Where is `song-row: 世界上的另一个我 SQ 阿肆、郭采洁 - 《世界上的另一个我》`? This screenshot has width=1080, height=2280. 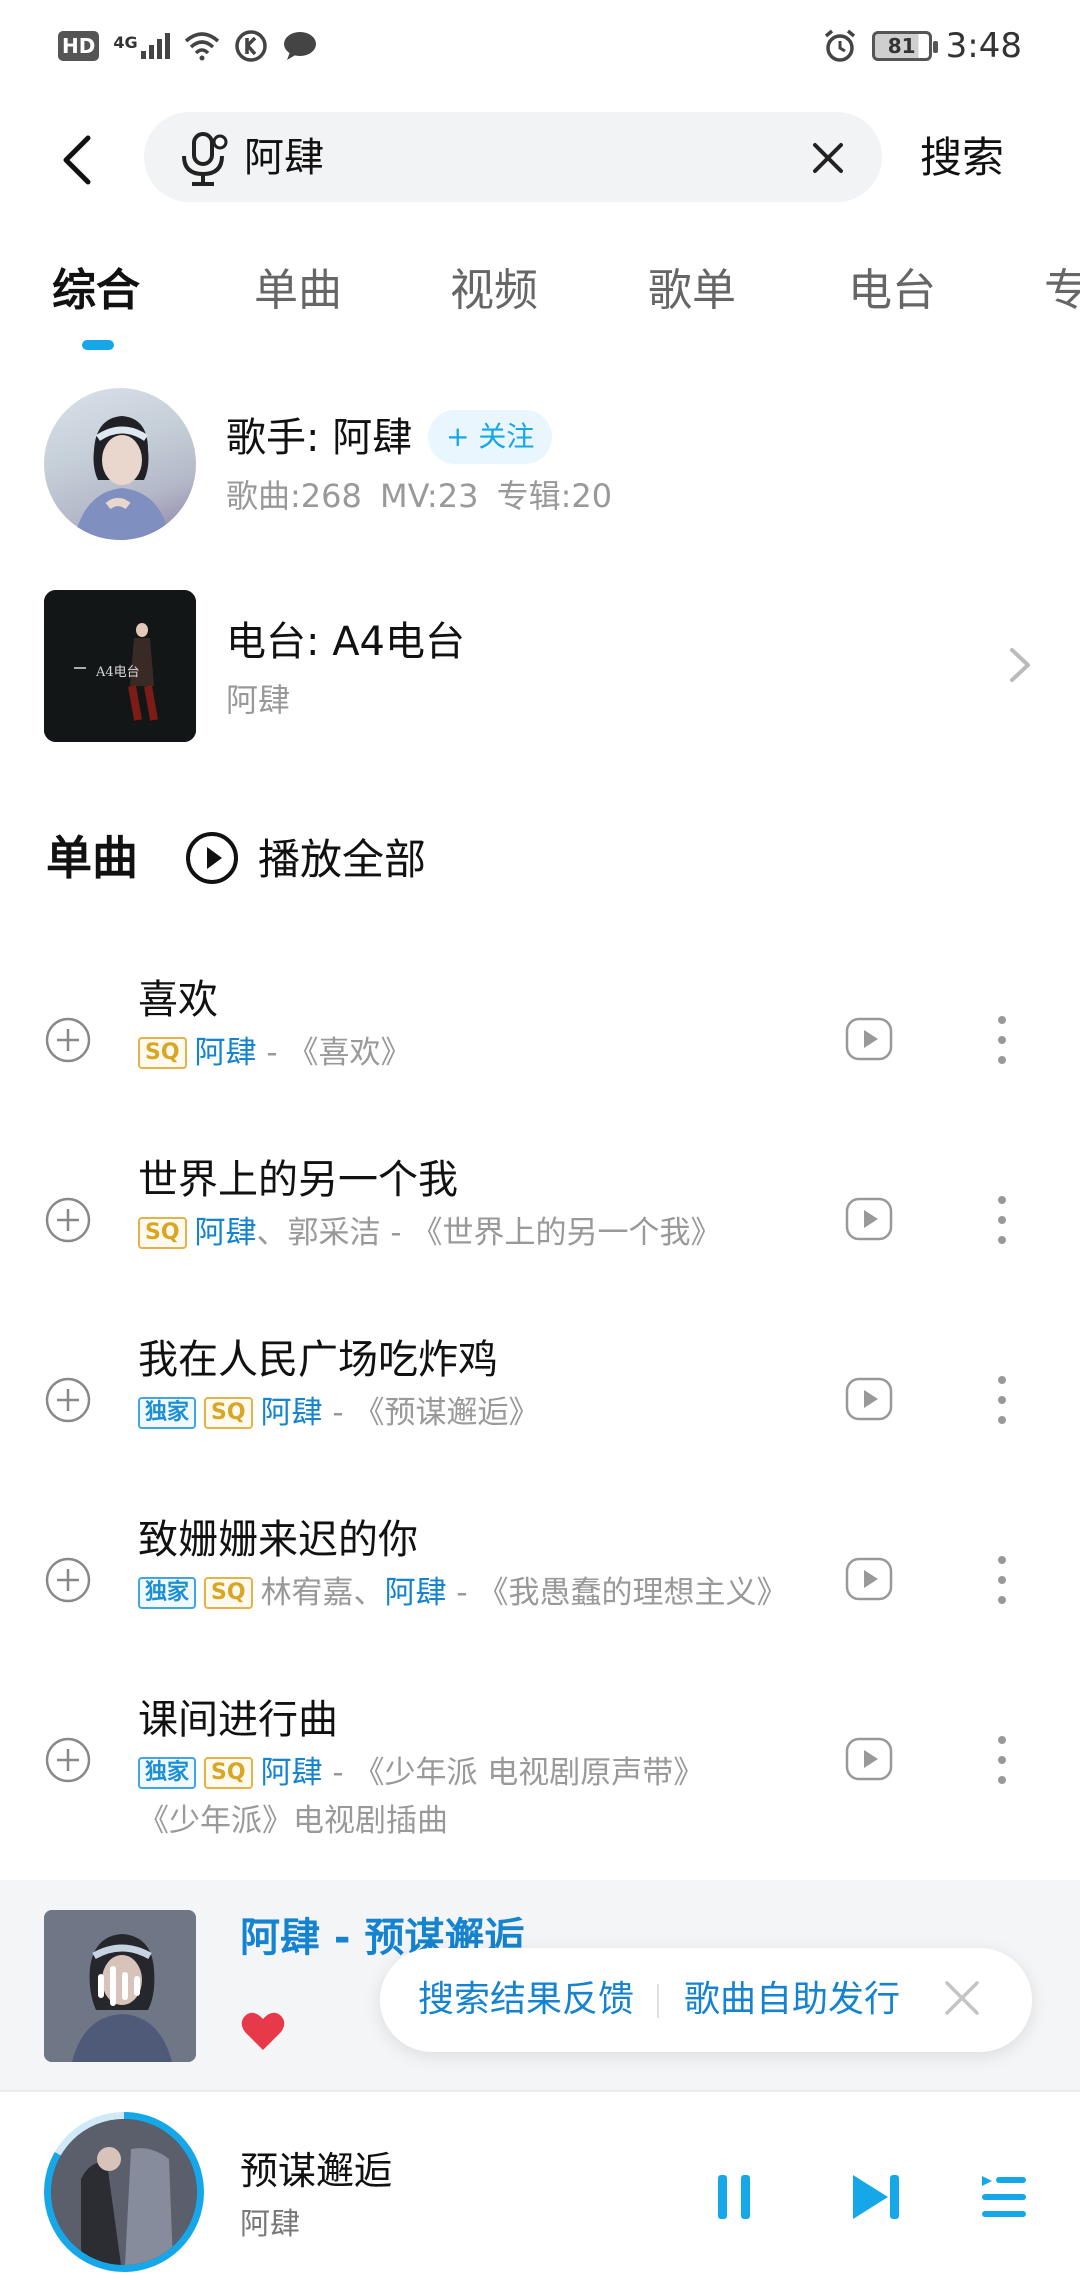 song-row: 世界上的另一个我 SQ 阿肆、郭采洁 - 《世界上的另一个我》 is located at coordinates (540, 1232).